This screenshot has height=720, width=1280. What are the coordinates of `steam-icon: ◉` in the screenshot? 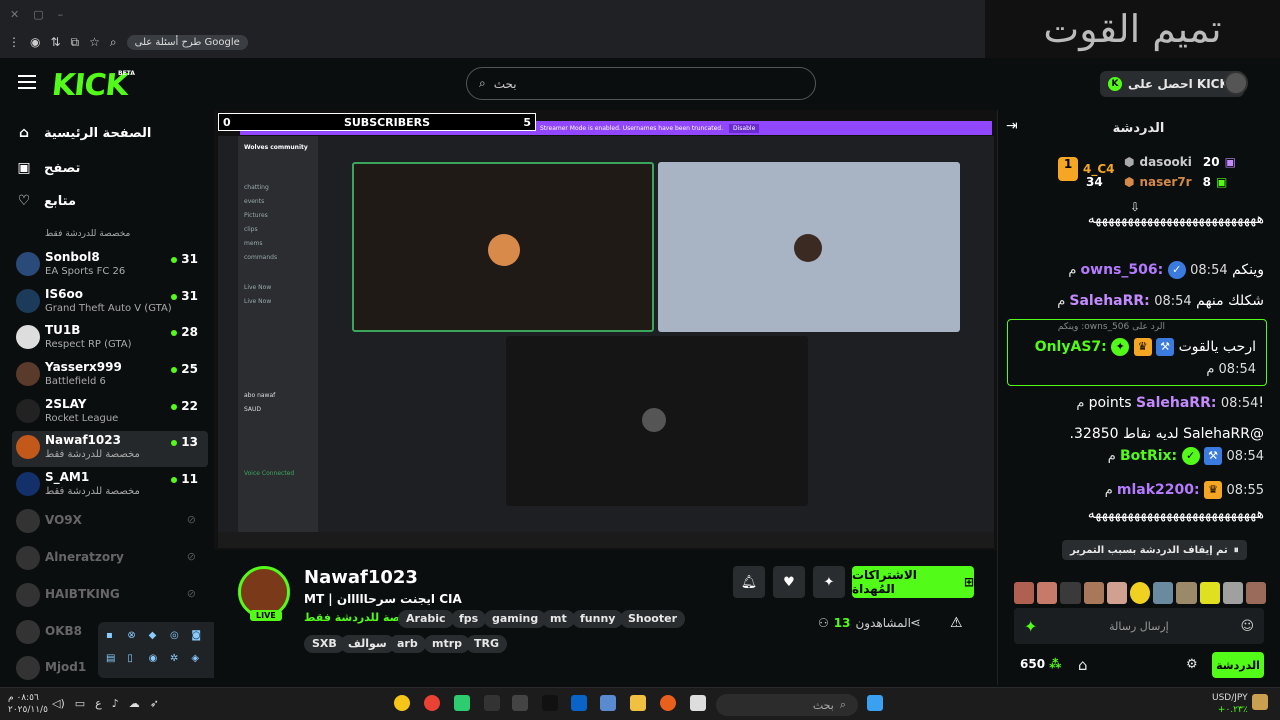 It's located at (156, 661).